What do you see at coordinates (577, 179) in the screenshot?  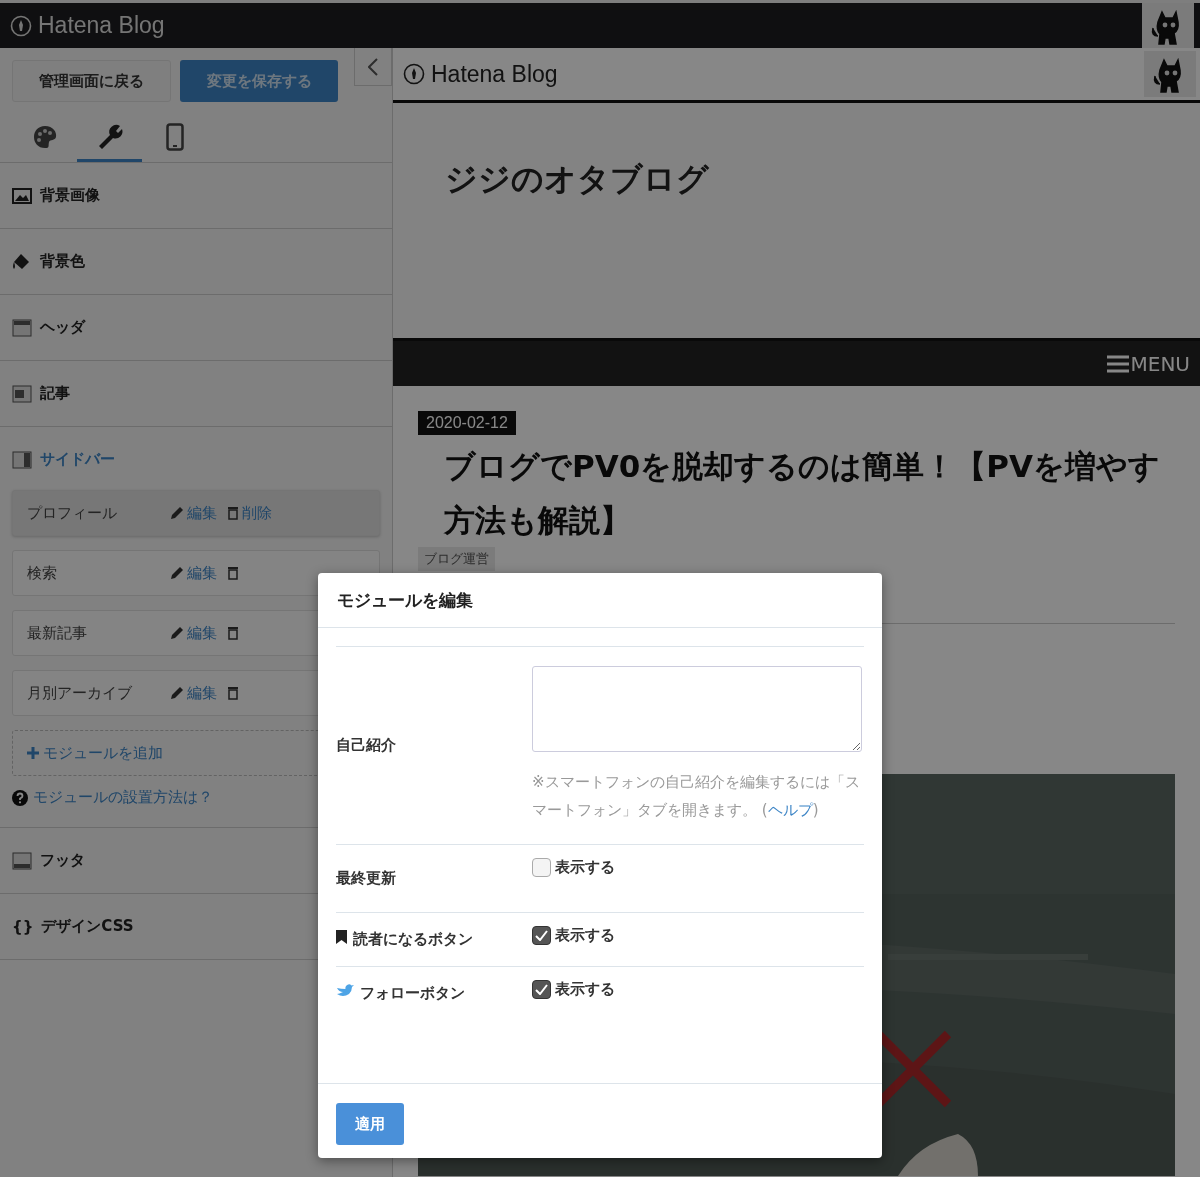 I see `blog-title: ジジのオタブログ` at bounding box center [577, 179].